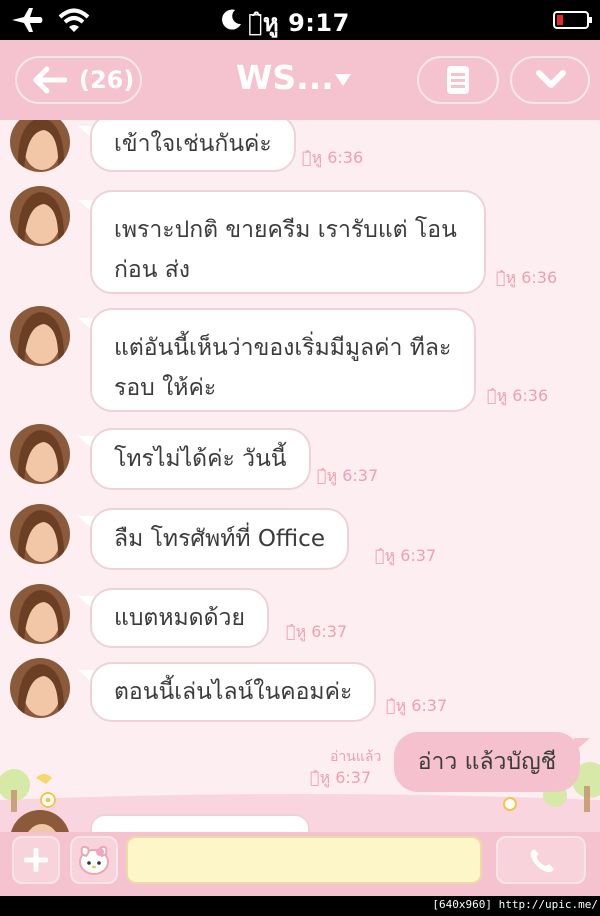 The height and width of the screenshot is (916, 600). I want to click on message-bubble: โทรไม่ได้ค่ะ วันนี้, so click(200, 459).